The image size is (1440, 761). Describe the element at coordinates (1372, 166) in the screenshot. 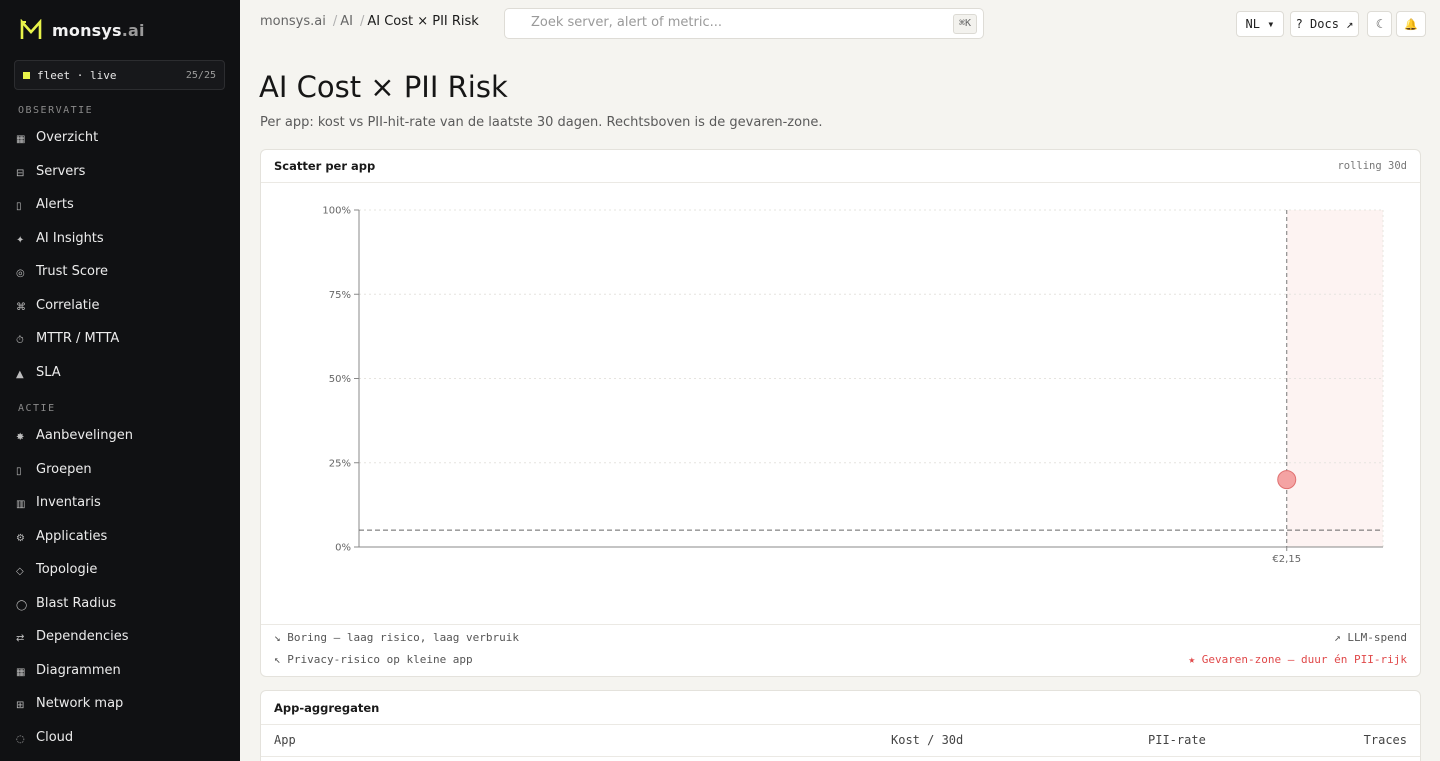

I see `scatter-card-range: rolling 30d` at that location.